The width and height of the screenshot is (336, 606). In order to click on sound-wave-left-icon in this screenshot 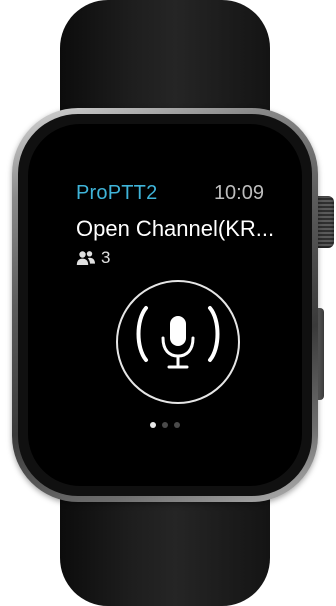, I will do `click(142, 334)`.